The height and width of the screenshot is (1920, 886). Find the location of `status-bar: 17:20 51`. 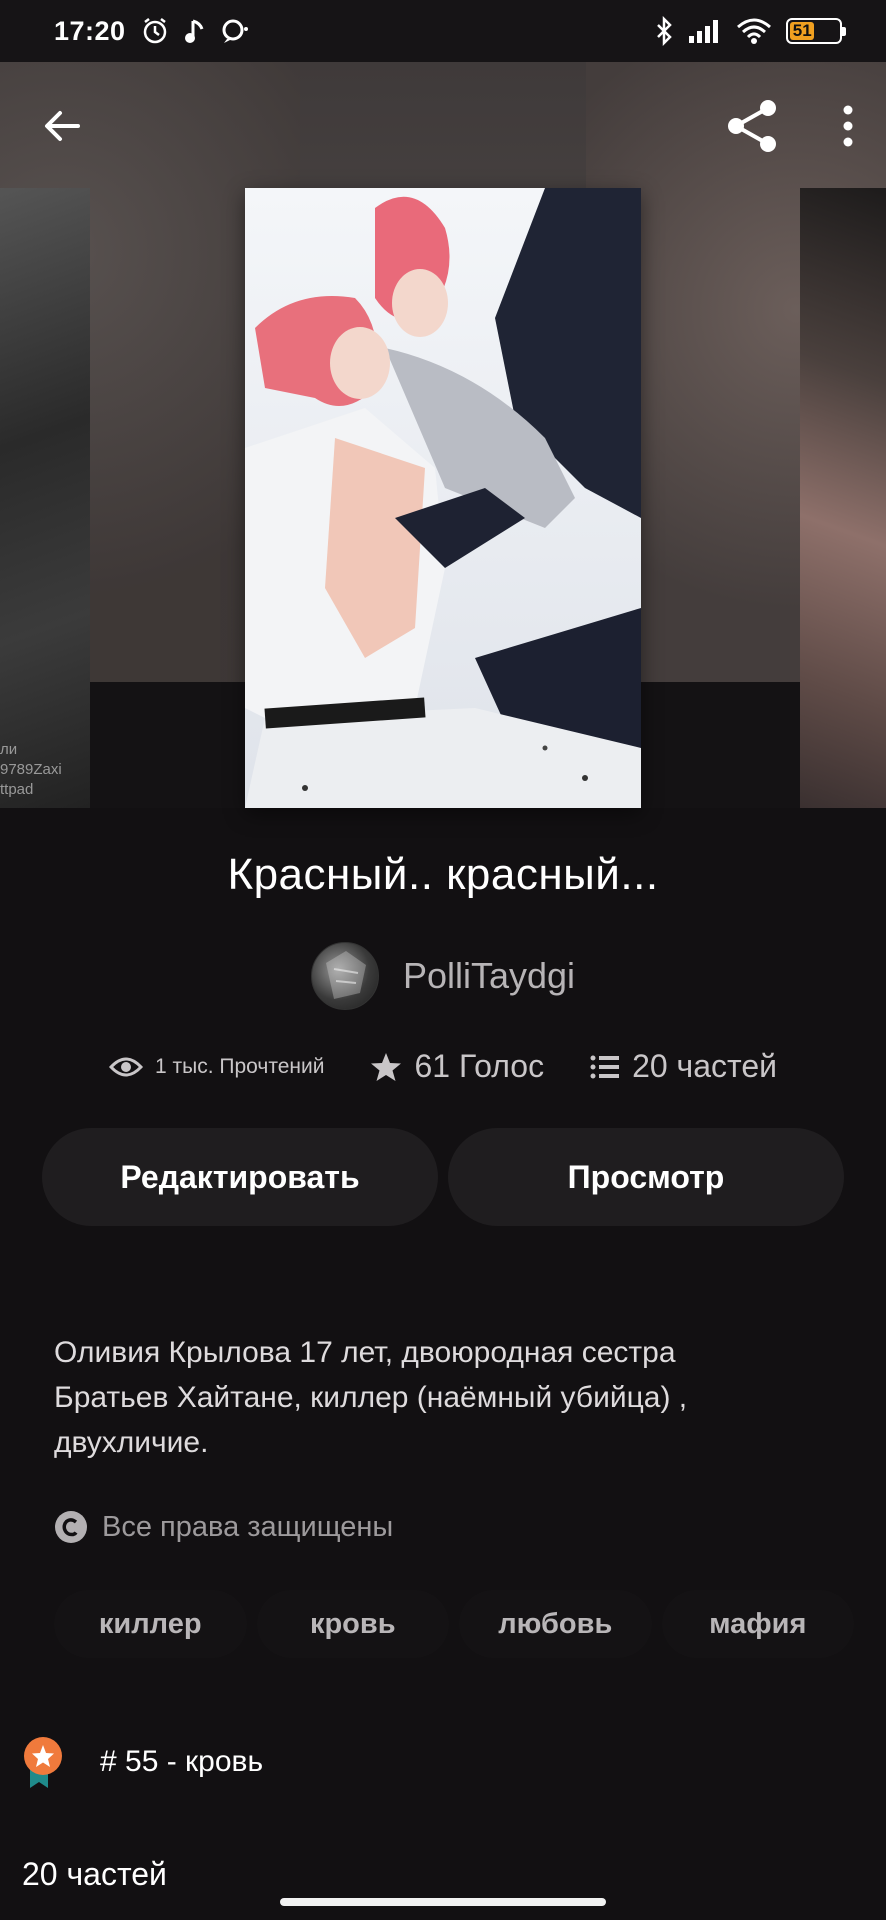

status-bar: 17:20 51 is located at coordinates (443, 31).